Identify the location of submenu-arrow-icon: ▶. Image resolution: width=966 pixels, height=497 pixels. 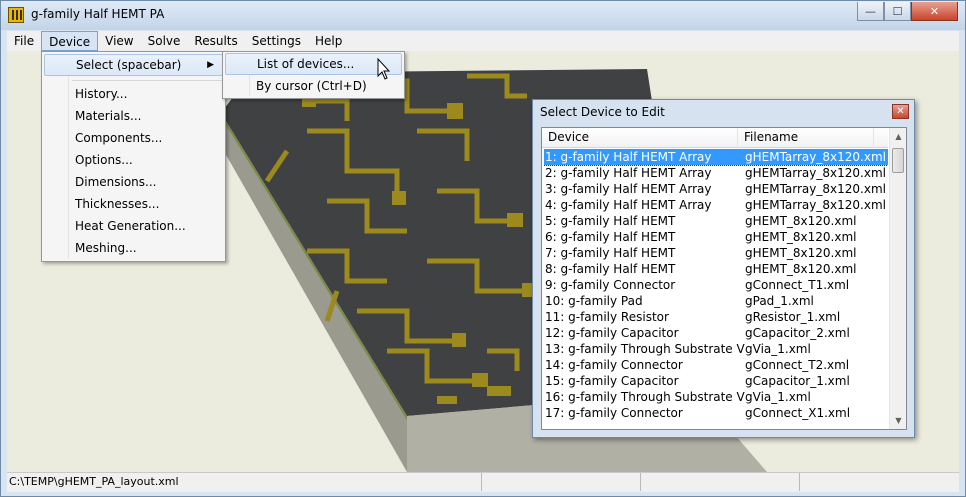
(210, 65).